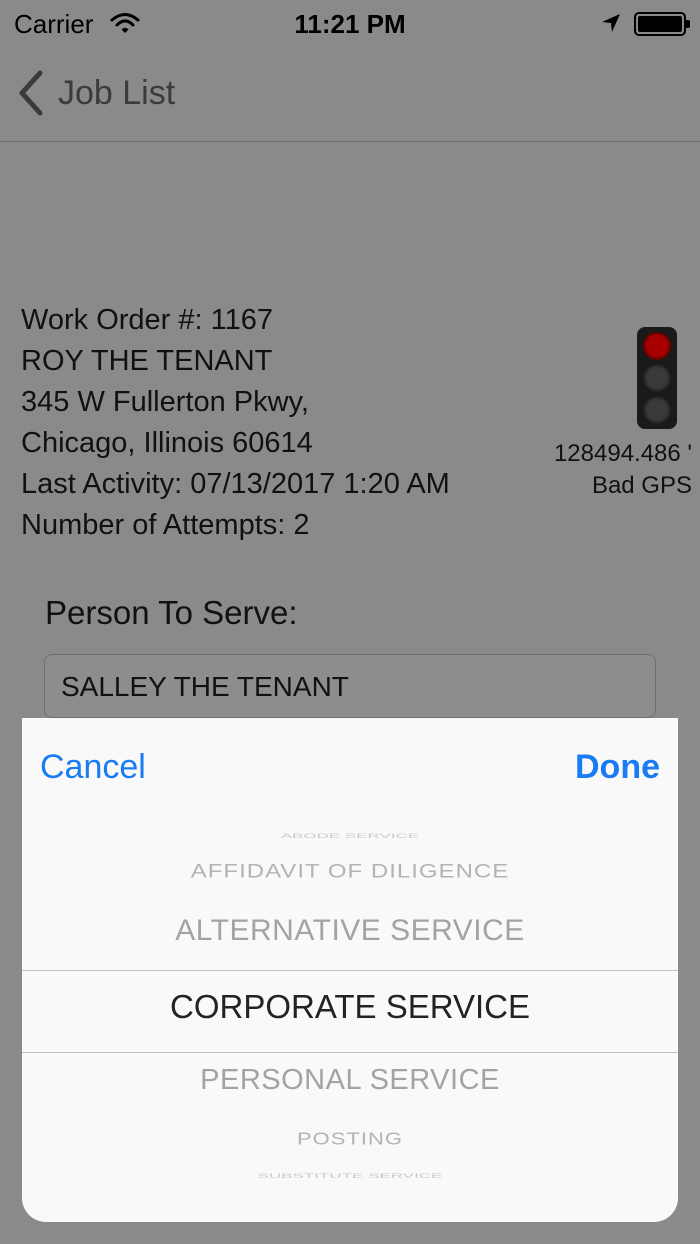 Image resolution: width=700 pixels, height=1244 pixels. Describe the element at coordinates (657, 410) in the screenshot. I see `green-light` at that location.